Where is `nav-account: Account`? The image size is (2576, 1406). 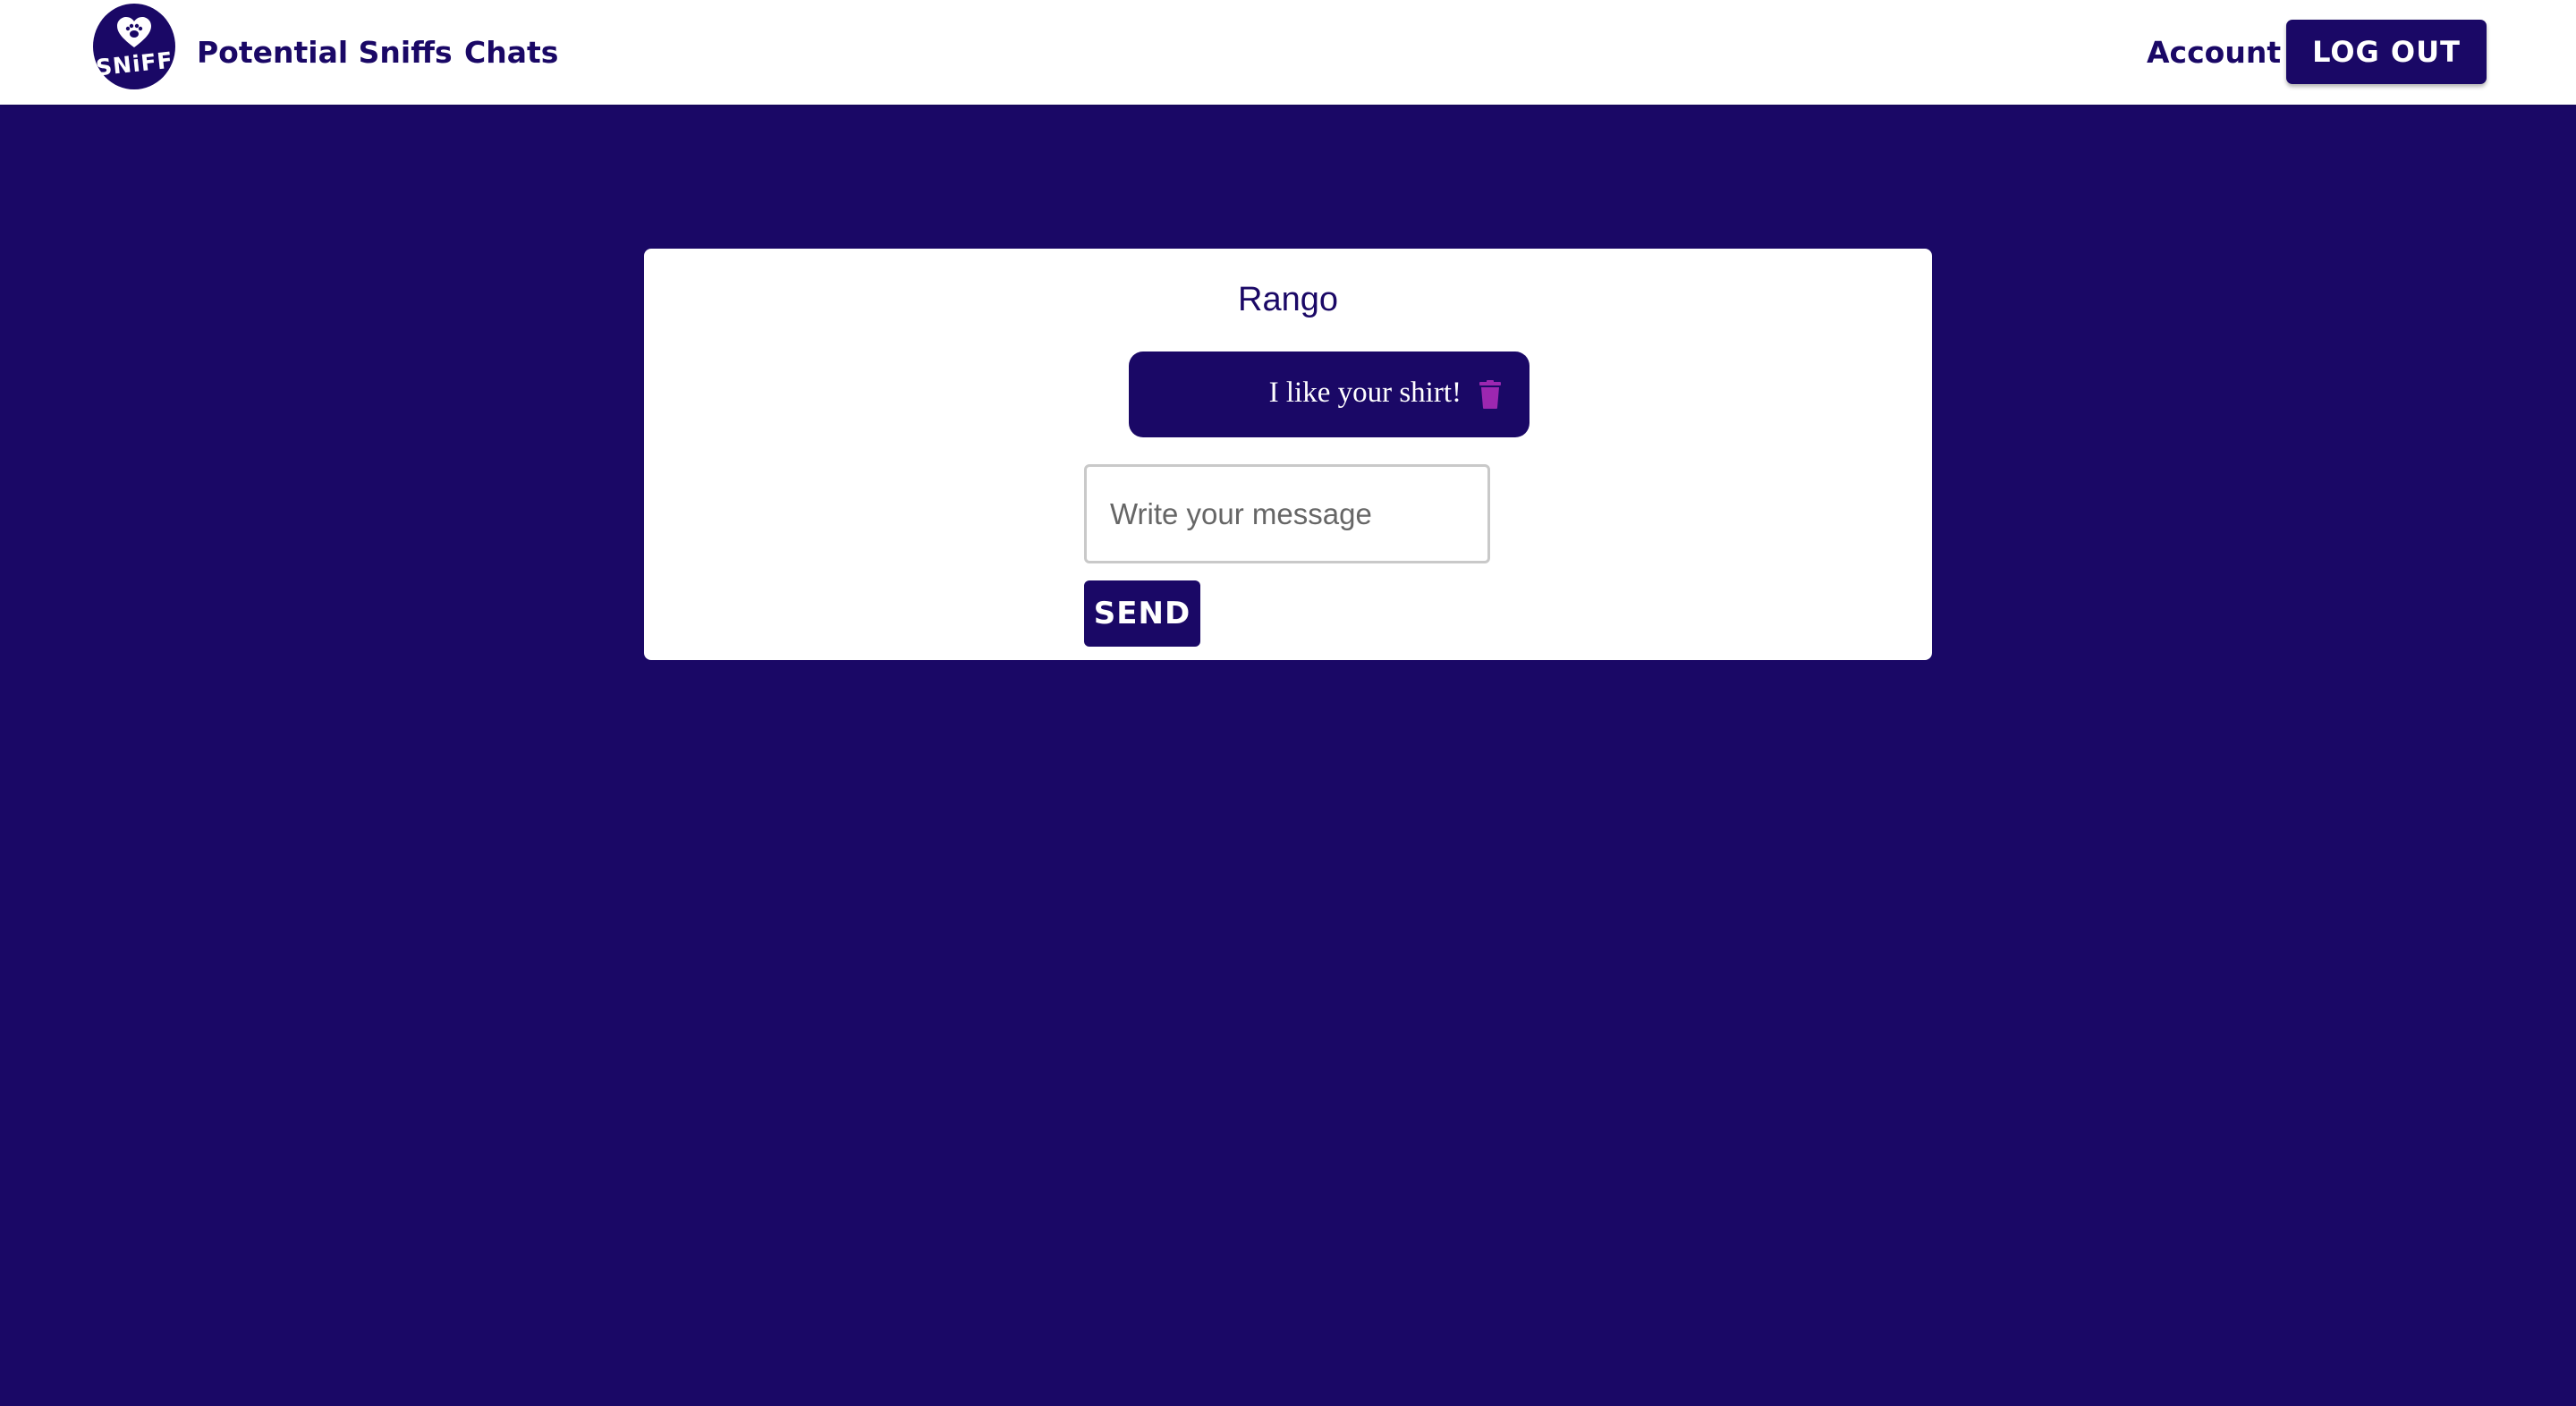 nav-account: Account is located at coordinates (2214, 53).